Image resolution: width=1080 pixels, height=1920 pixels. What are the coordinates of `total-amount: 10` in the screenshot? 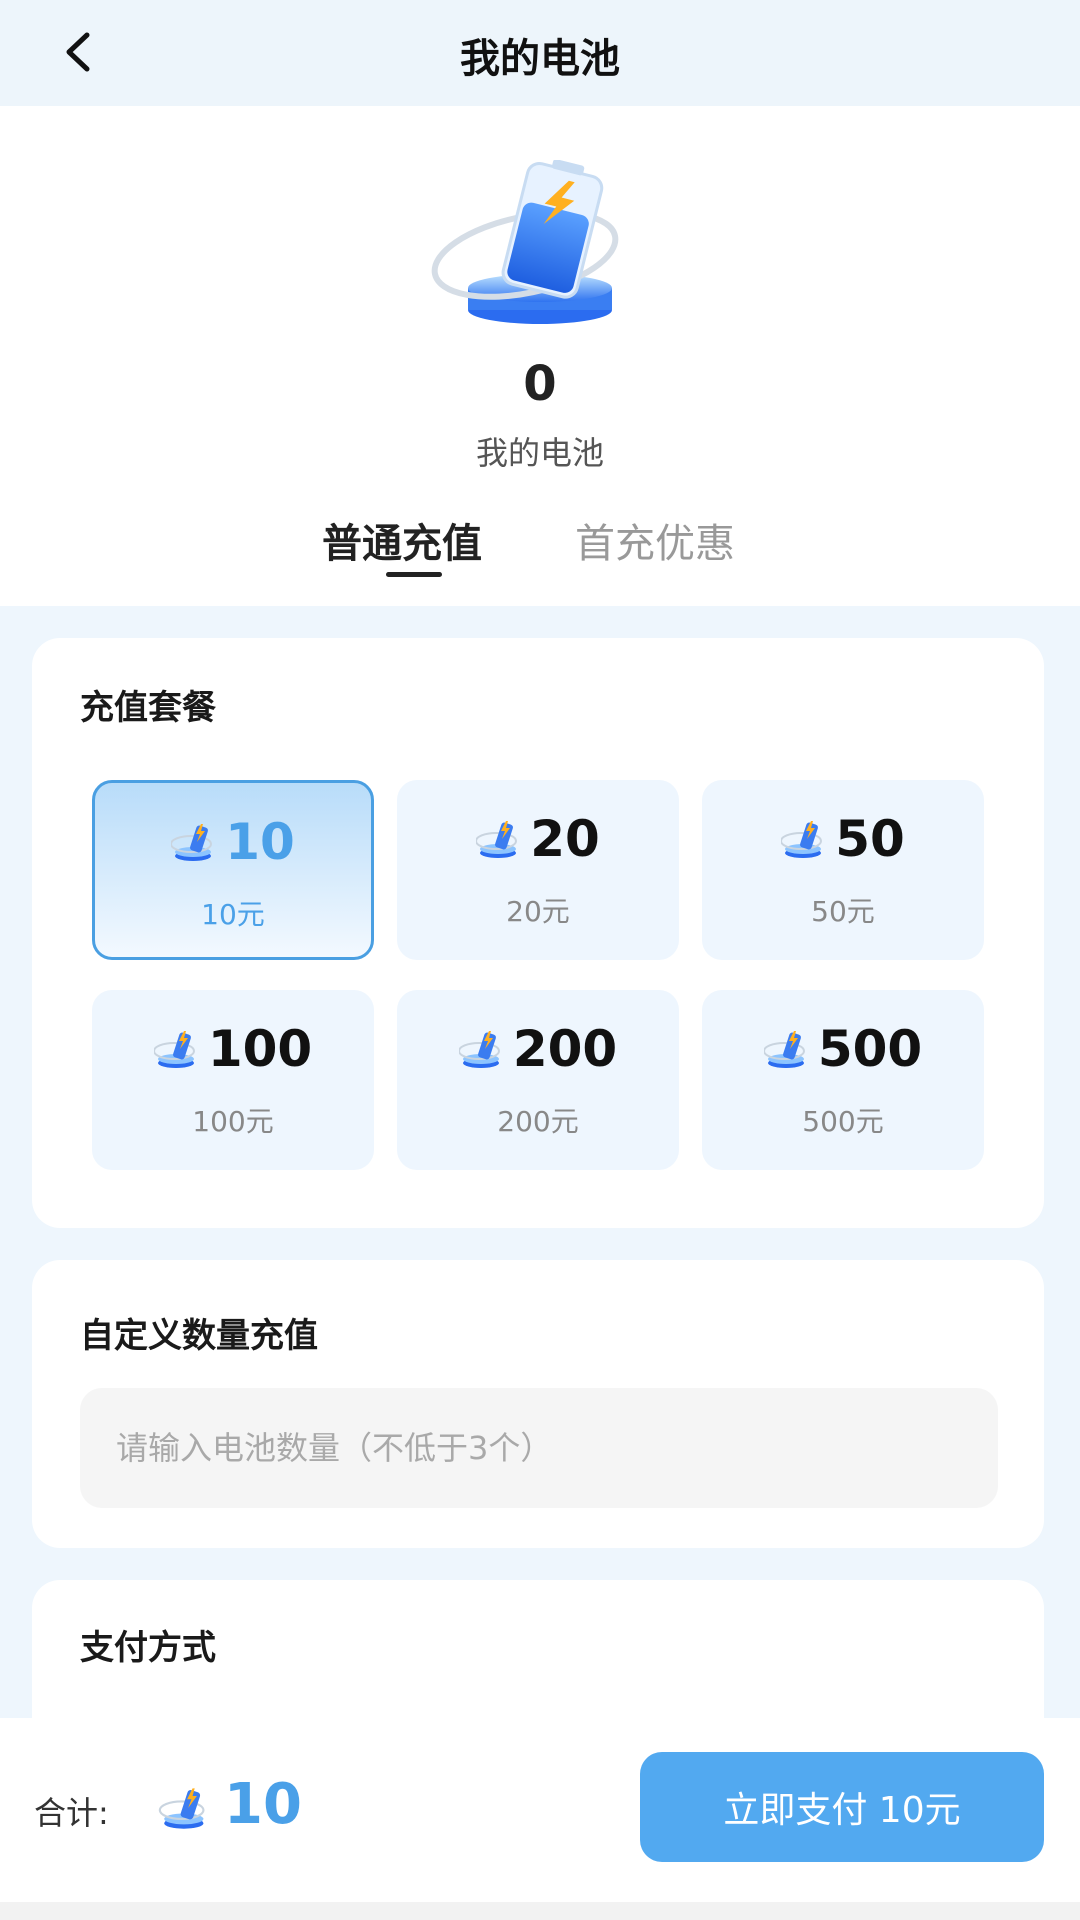 It's located at (263, 1804).